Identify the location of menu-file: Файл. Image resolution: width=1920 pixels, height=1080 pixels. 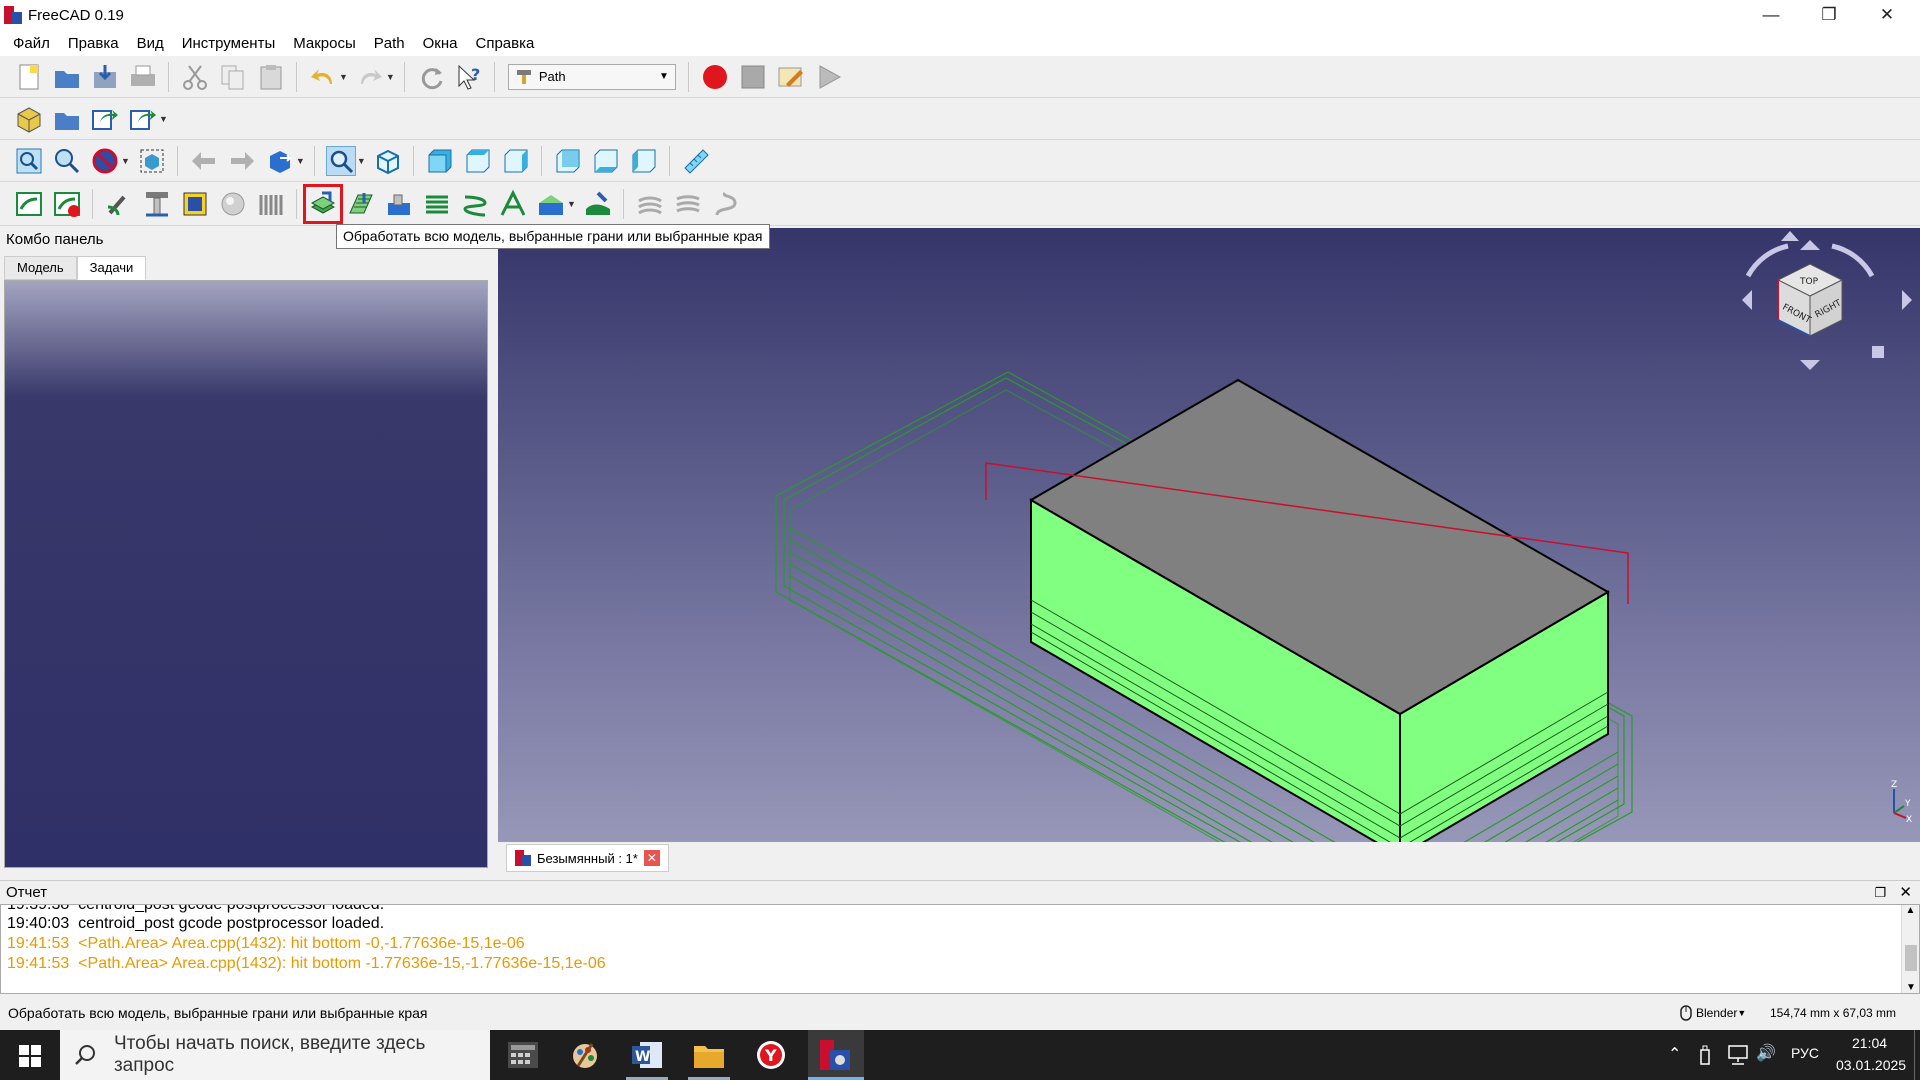
(31, 43).